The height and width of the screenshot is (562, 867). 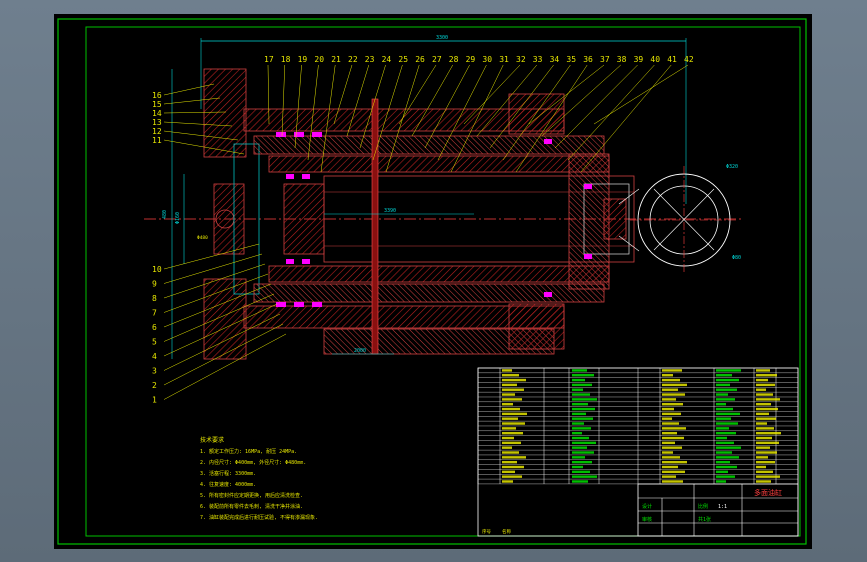 I want to click on callout-38: 38, so click(x=622, y=59).